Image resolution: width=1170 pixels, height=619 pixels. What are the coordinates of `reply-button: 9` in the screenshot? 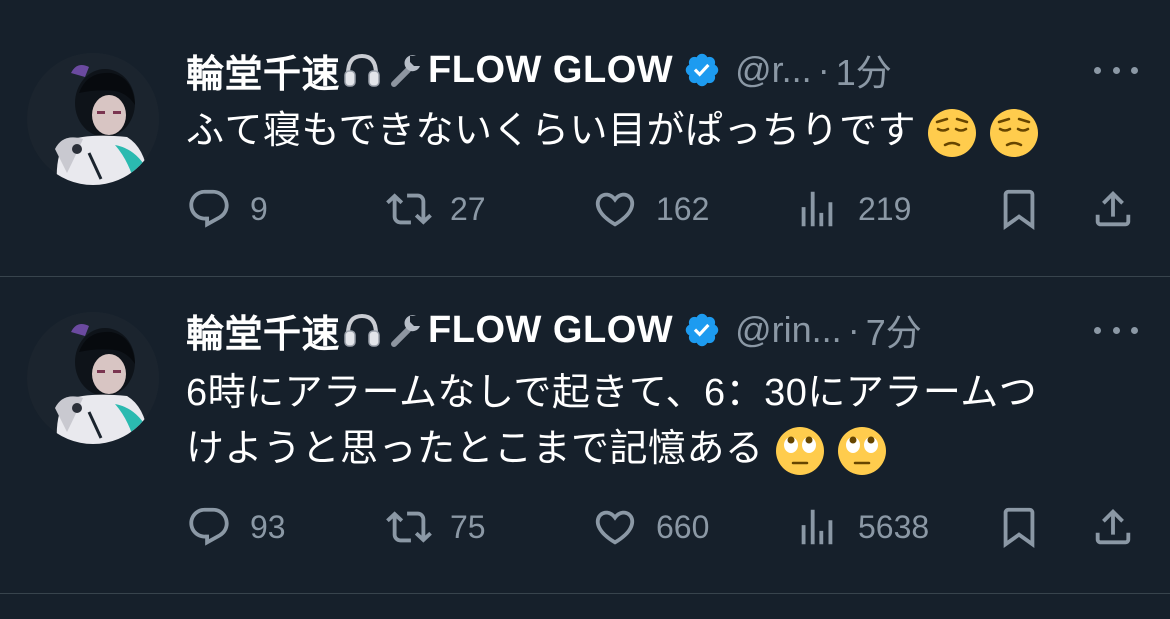 It's located at (227, 209).